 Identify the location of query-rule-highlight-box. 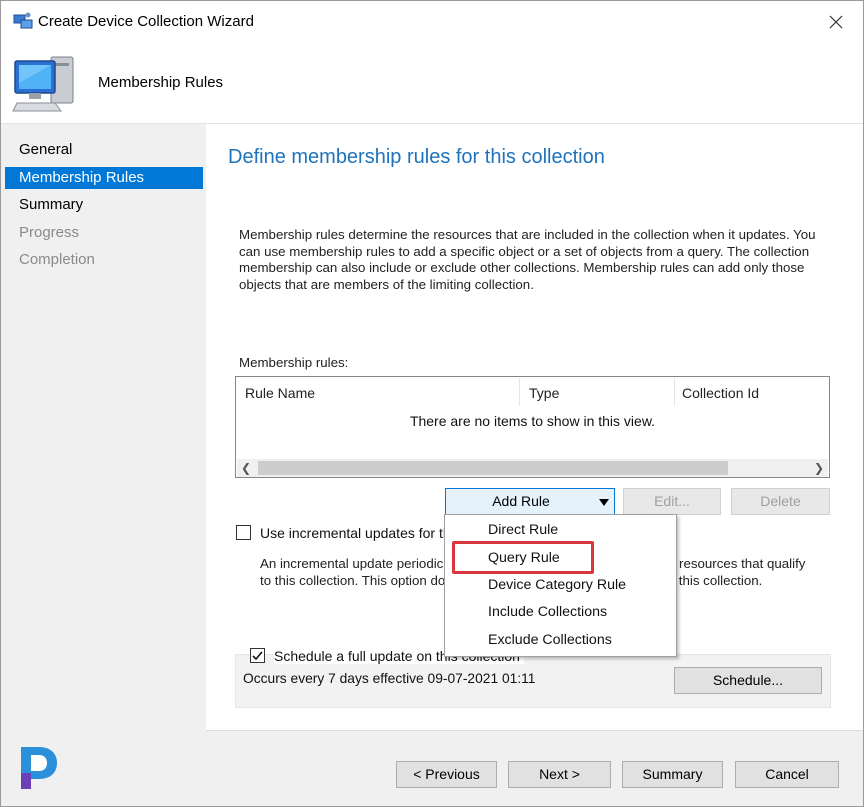
(523, 557).